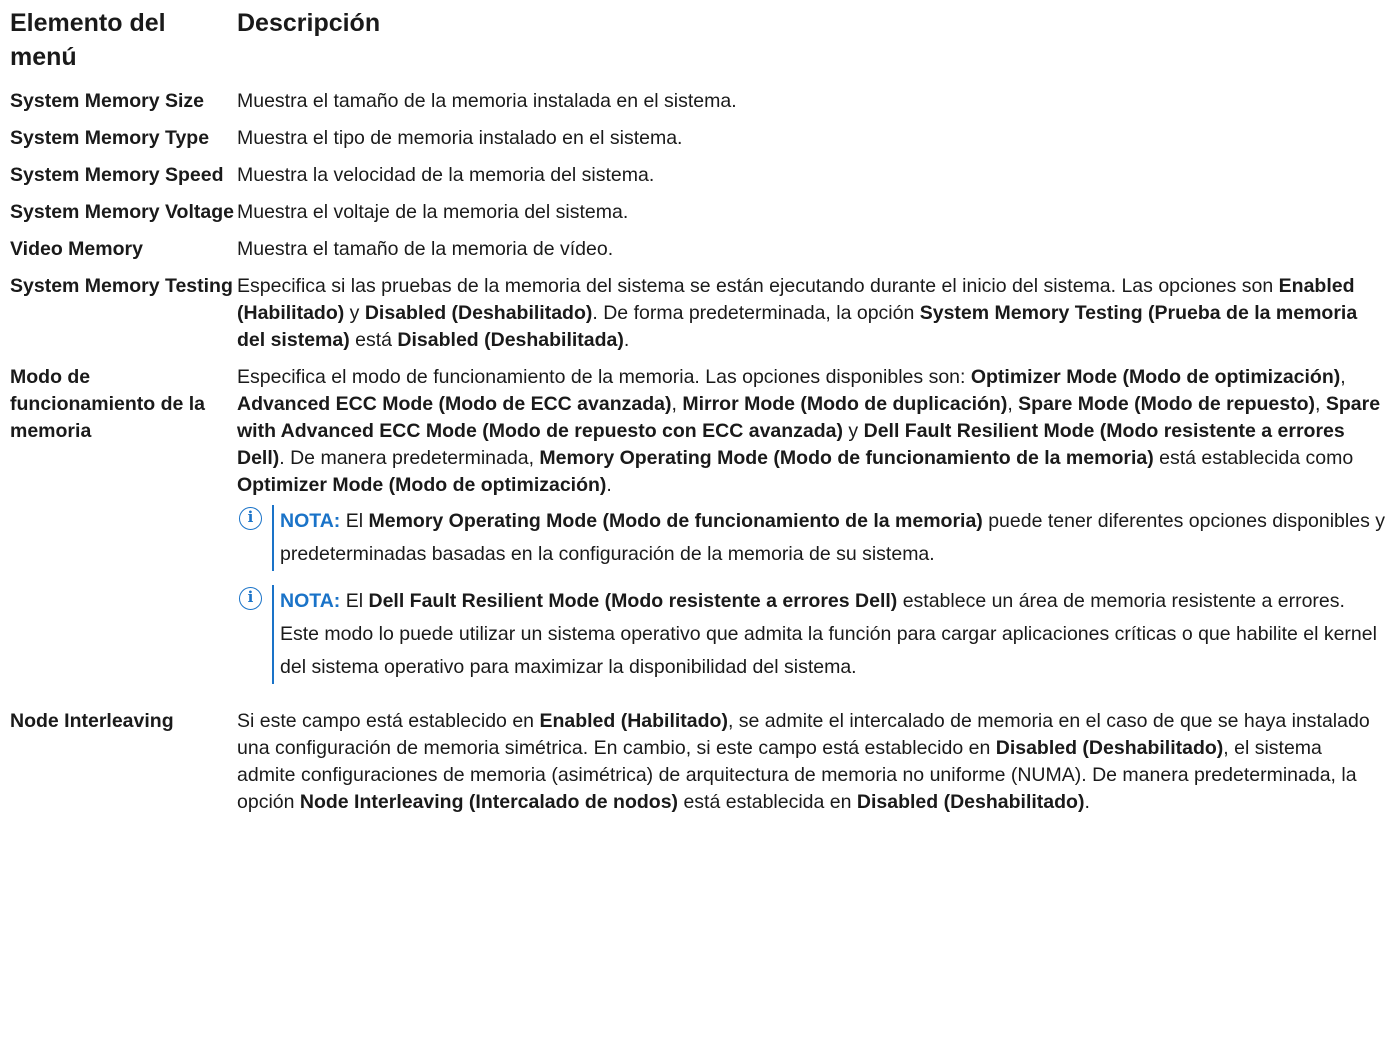  Describe the element at coordinates (76, 249) in the screenshot. I see `row-label: Video Memory` at that location.